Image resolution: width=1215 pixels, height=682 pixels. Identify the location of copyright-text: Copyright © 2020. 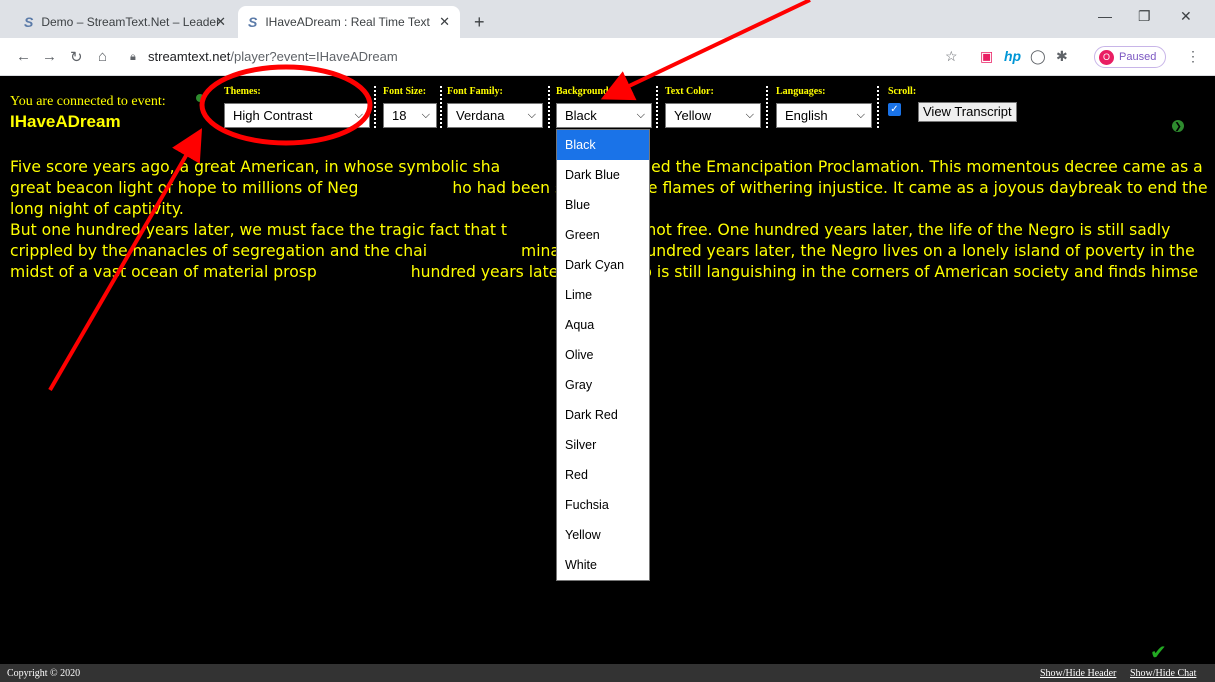
(44, 673).